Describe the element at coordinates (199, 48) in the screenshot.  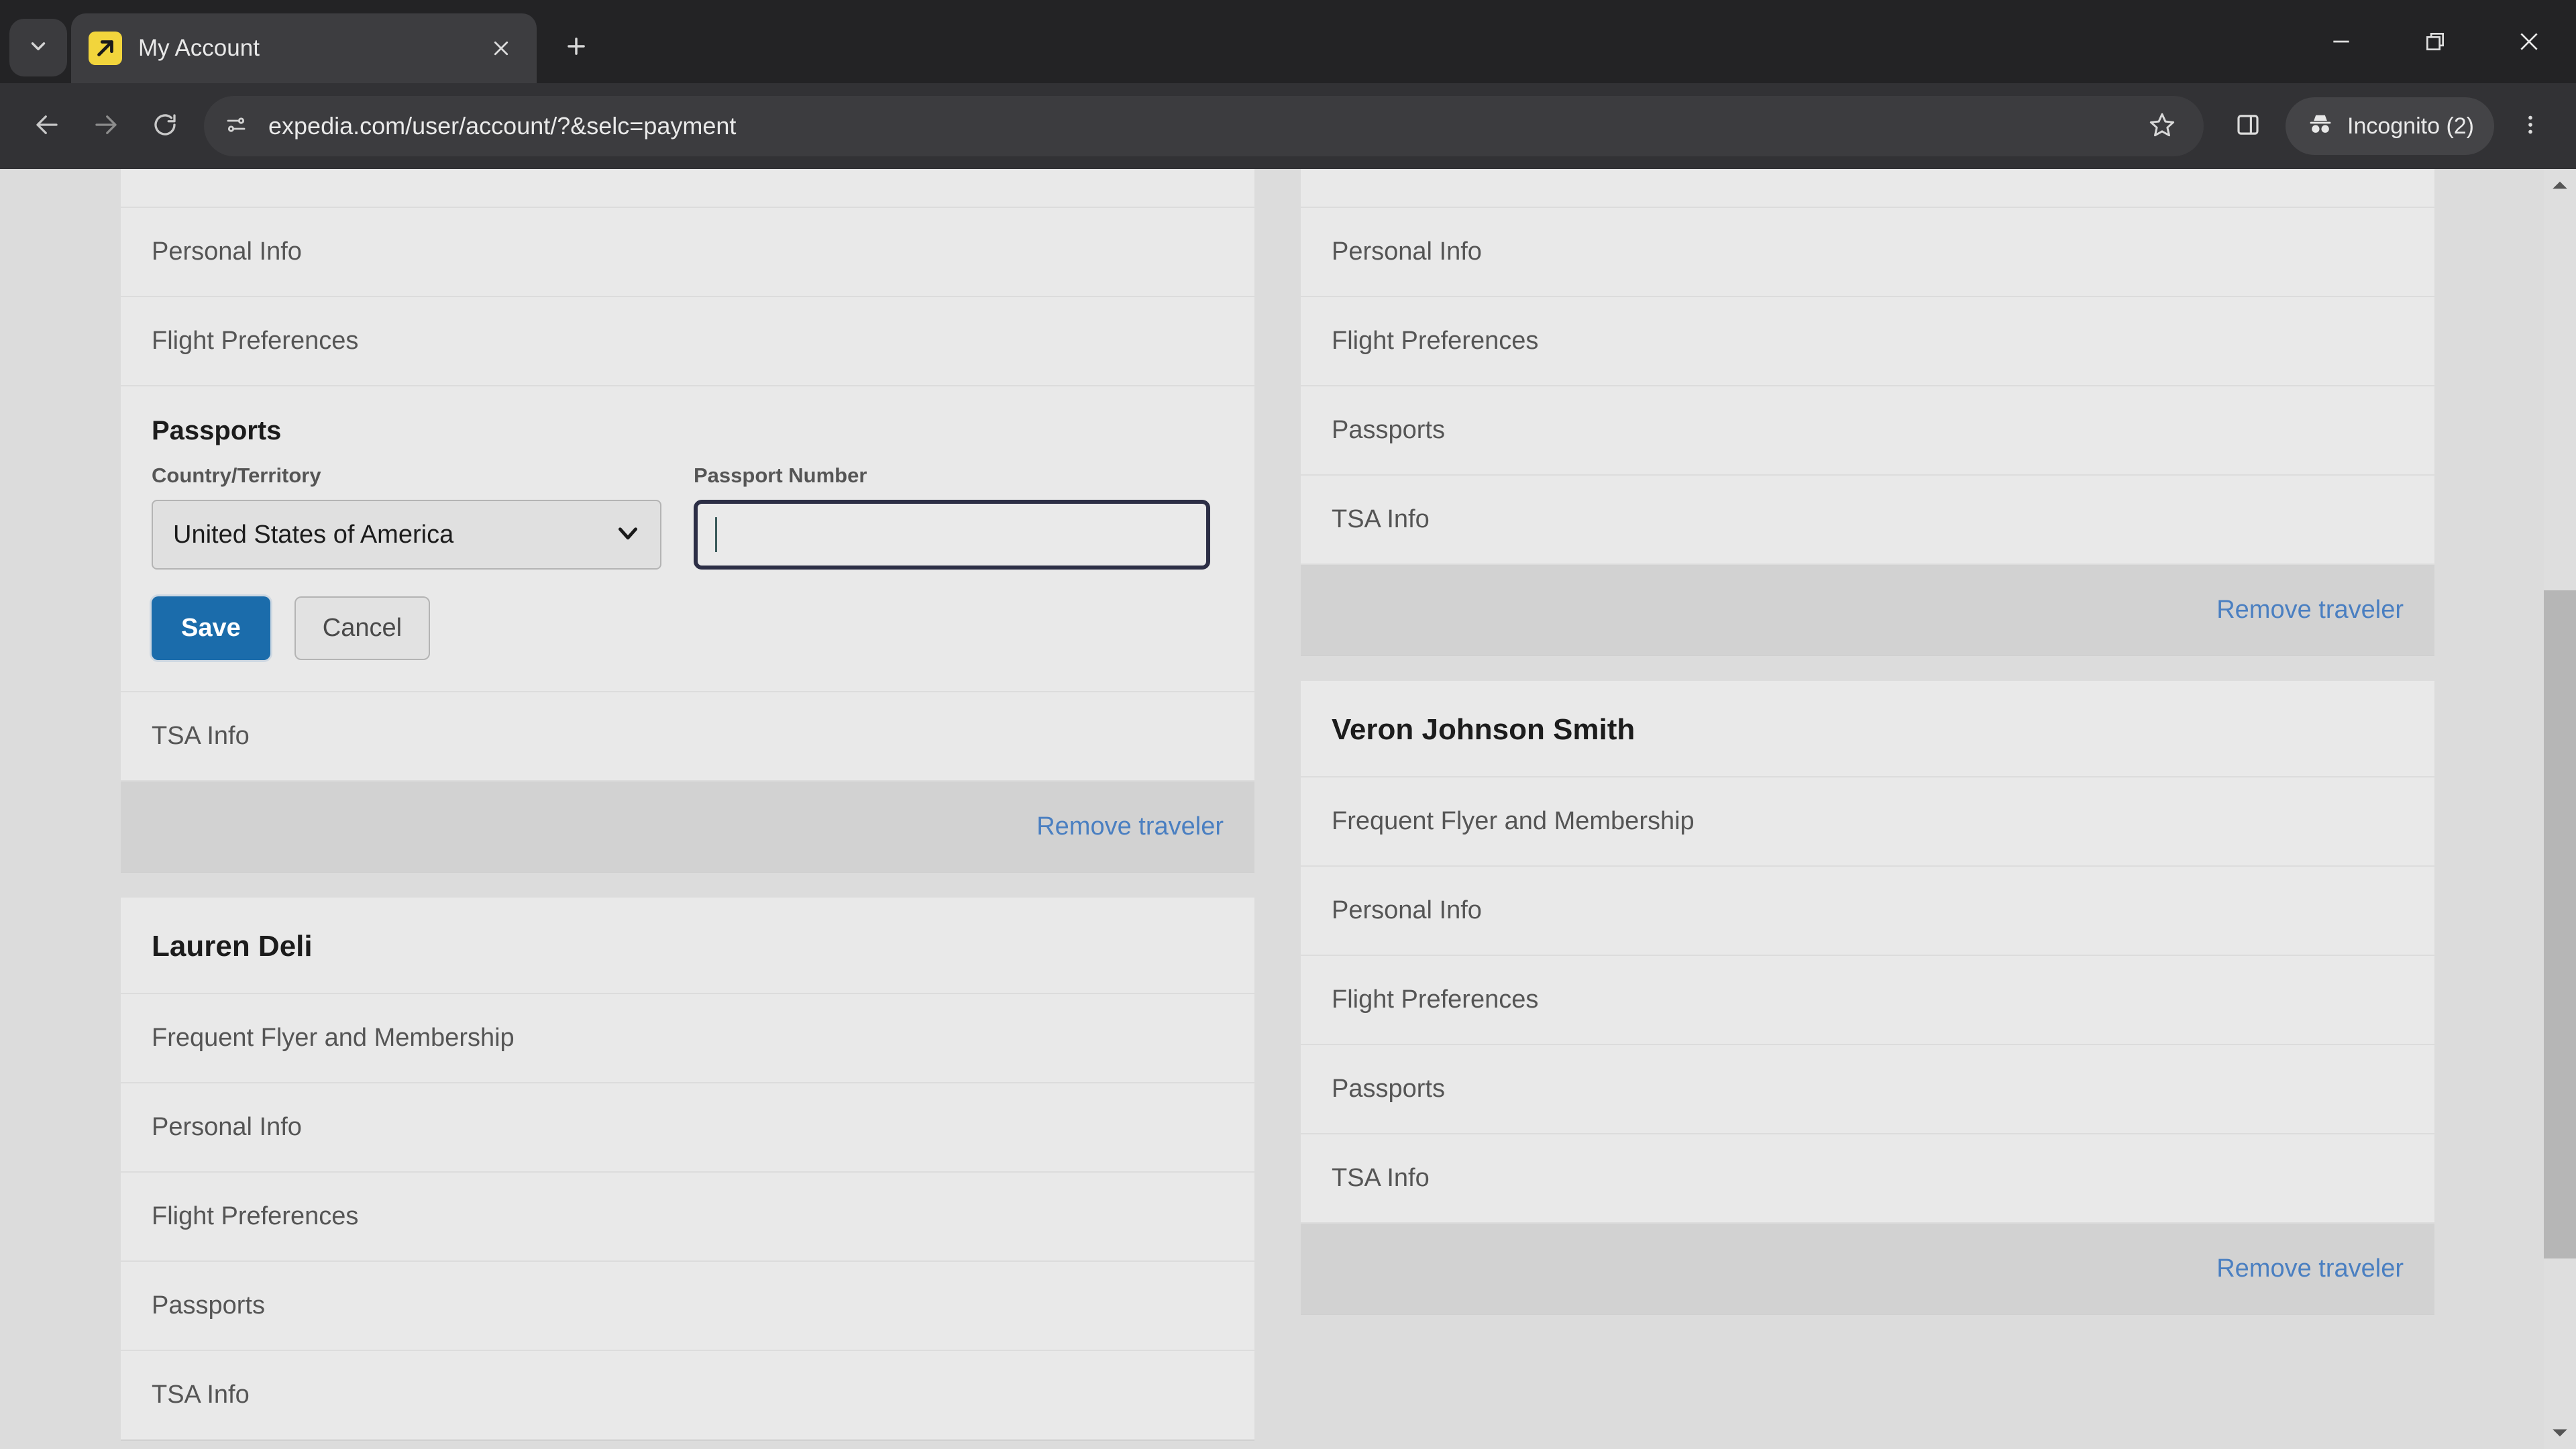
I see `tab-title: My Account` at that location.